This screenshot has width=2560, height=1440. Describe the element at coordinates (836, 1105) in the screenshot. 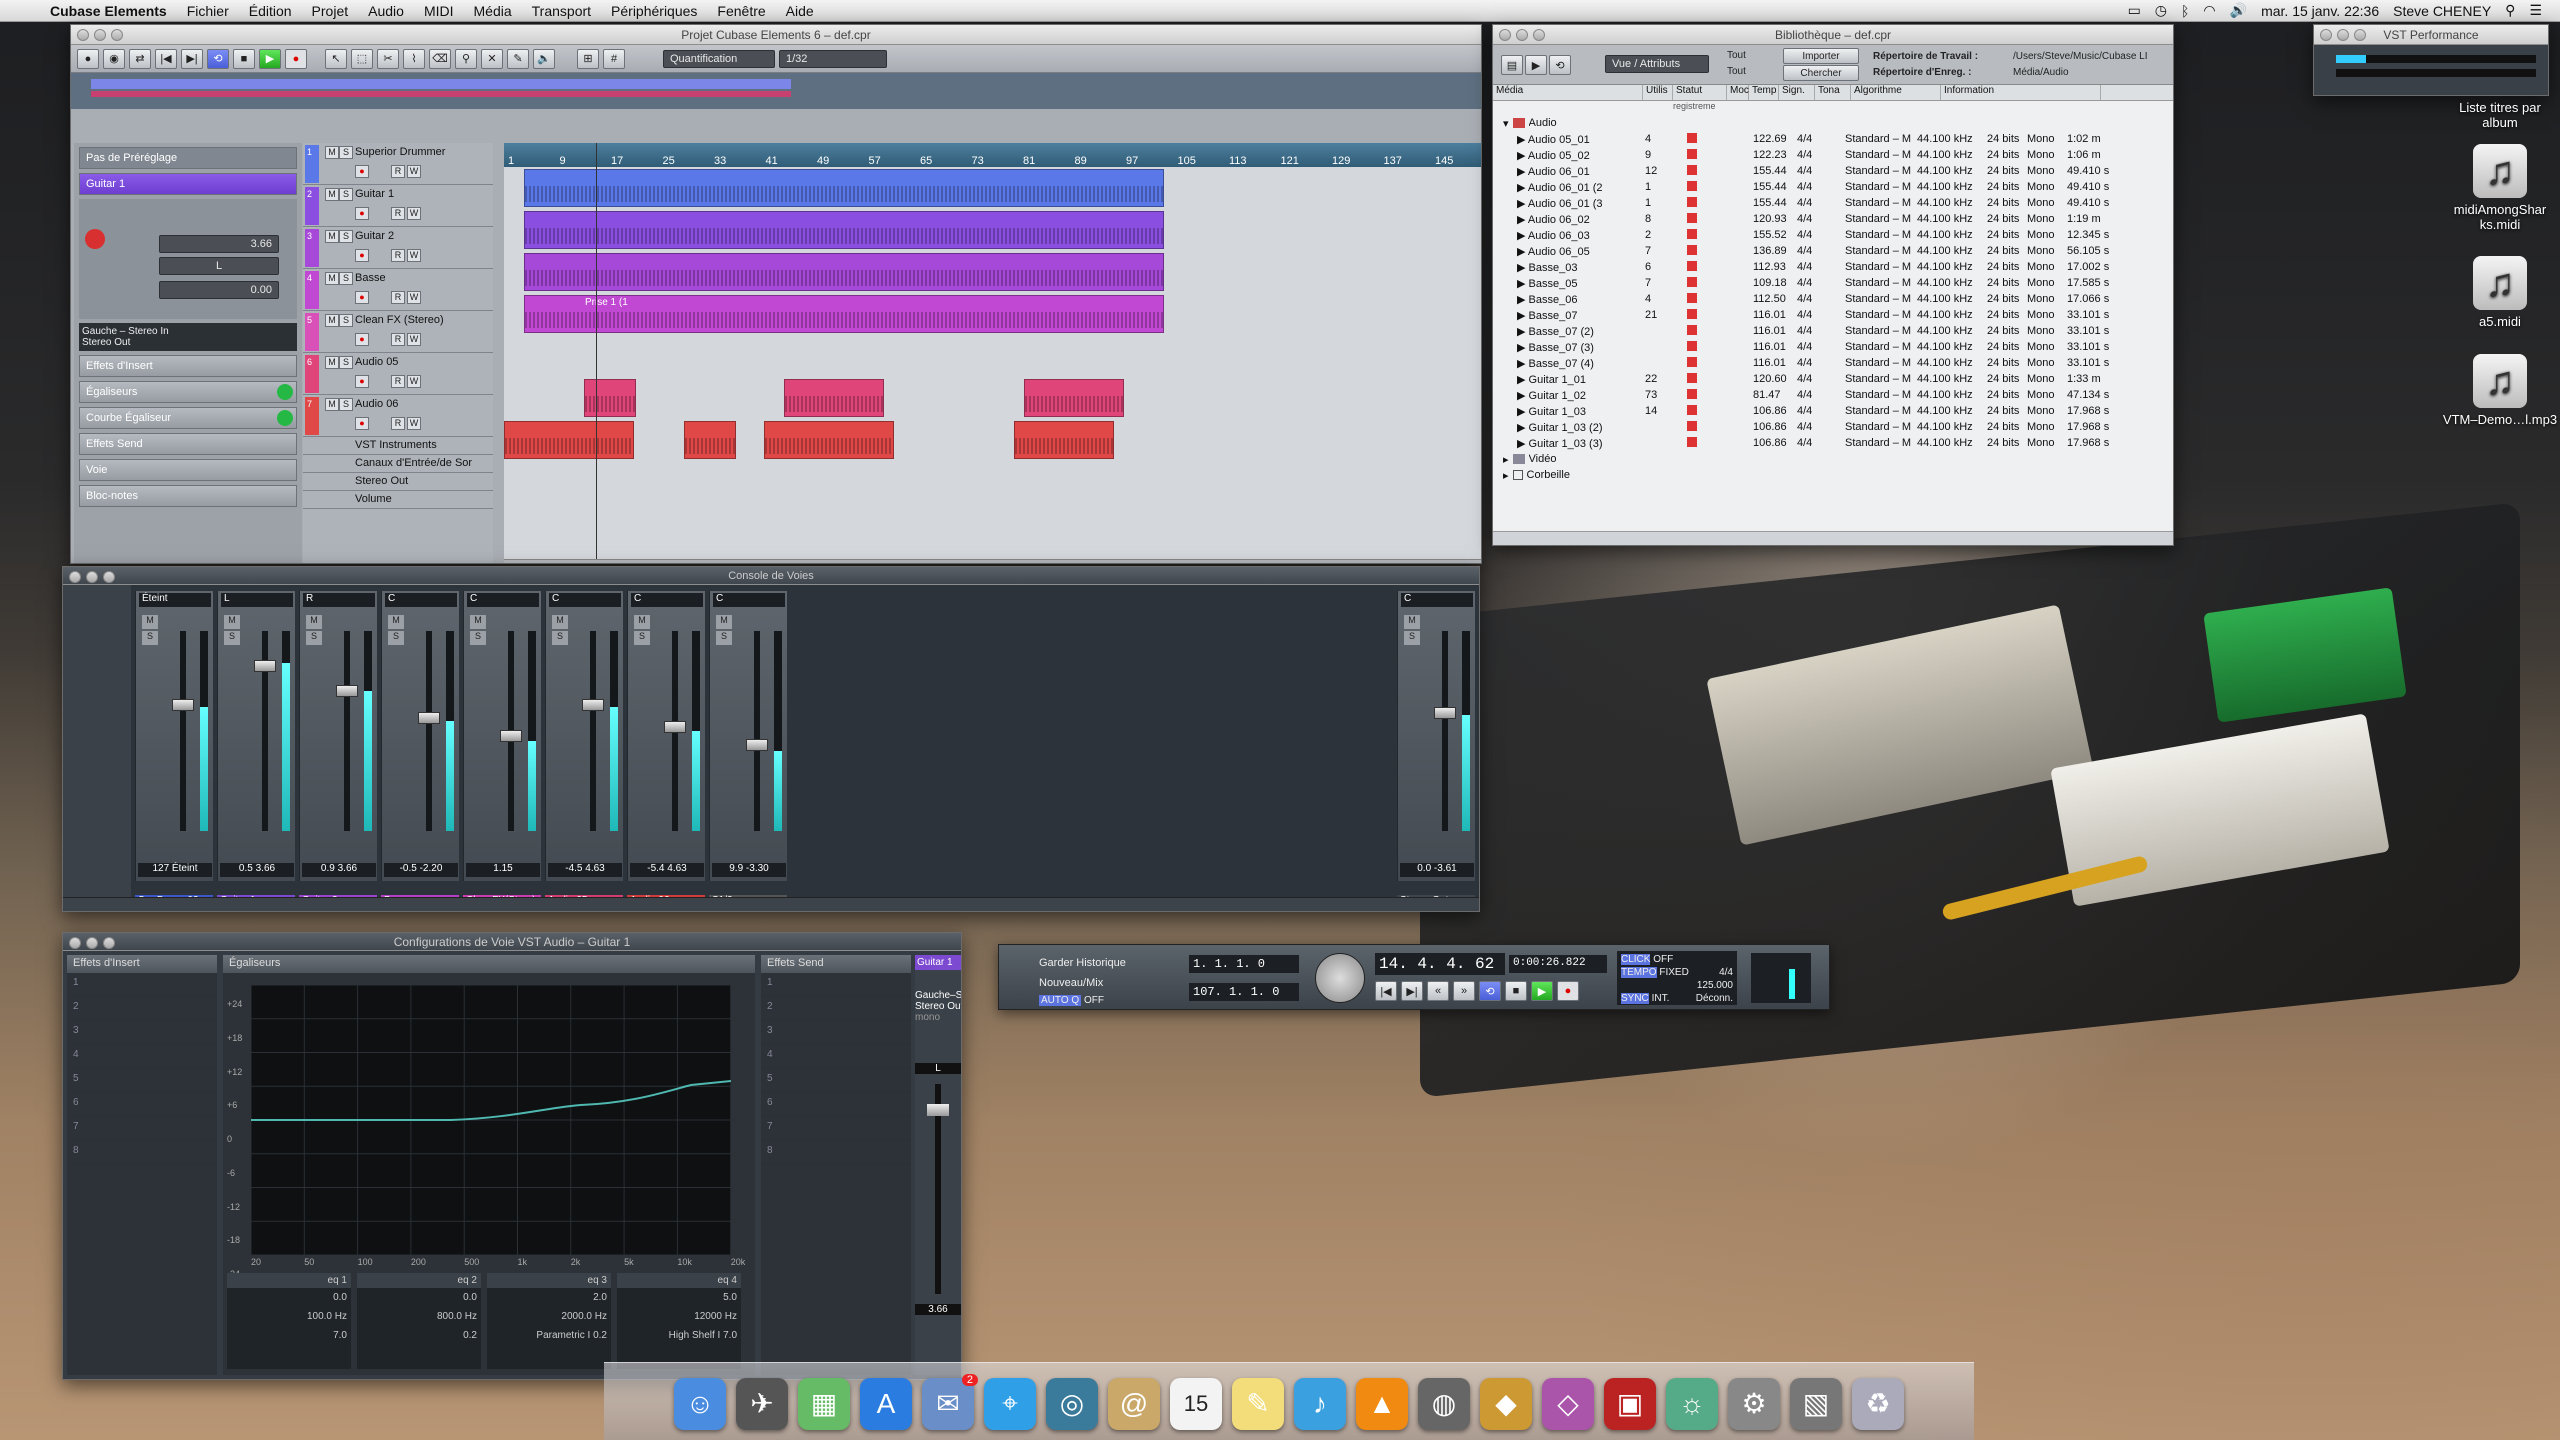

I see `send-slot: 6` at that location.